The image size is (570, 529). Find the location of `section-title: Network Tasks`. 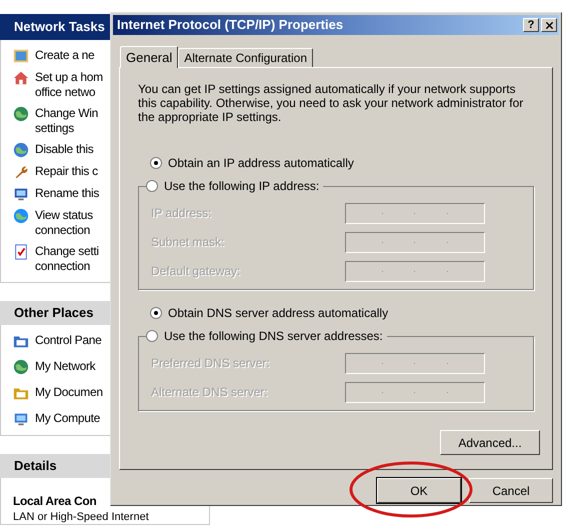

section-title: Network Tasks is located at coordinates (59, 27).